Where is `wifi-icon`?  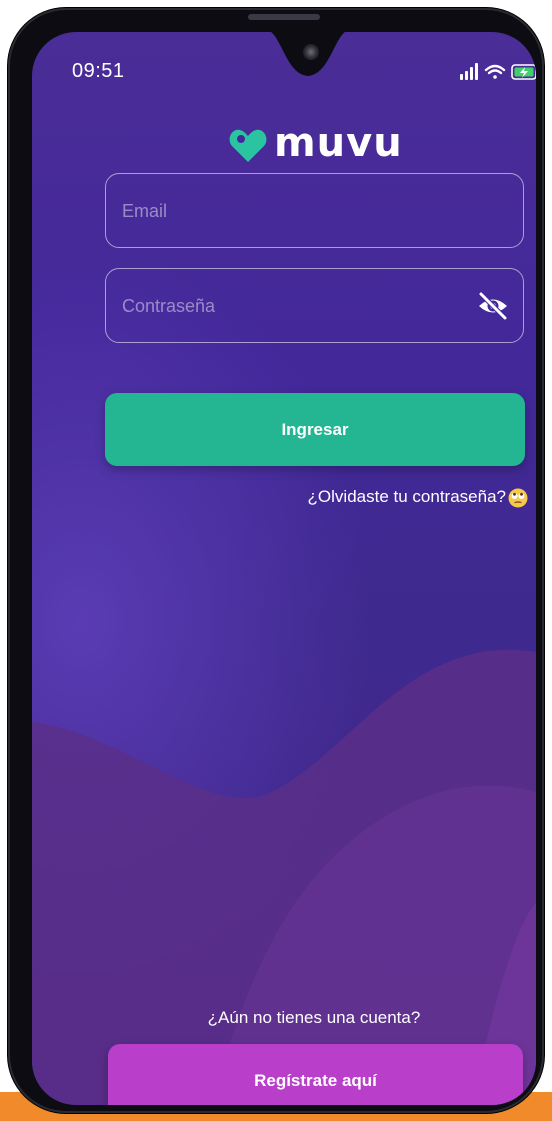
wifi-icon is located at coordinates (495, 71).